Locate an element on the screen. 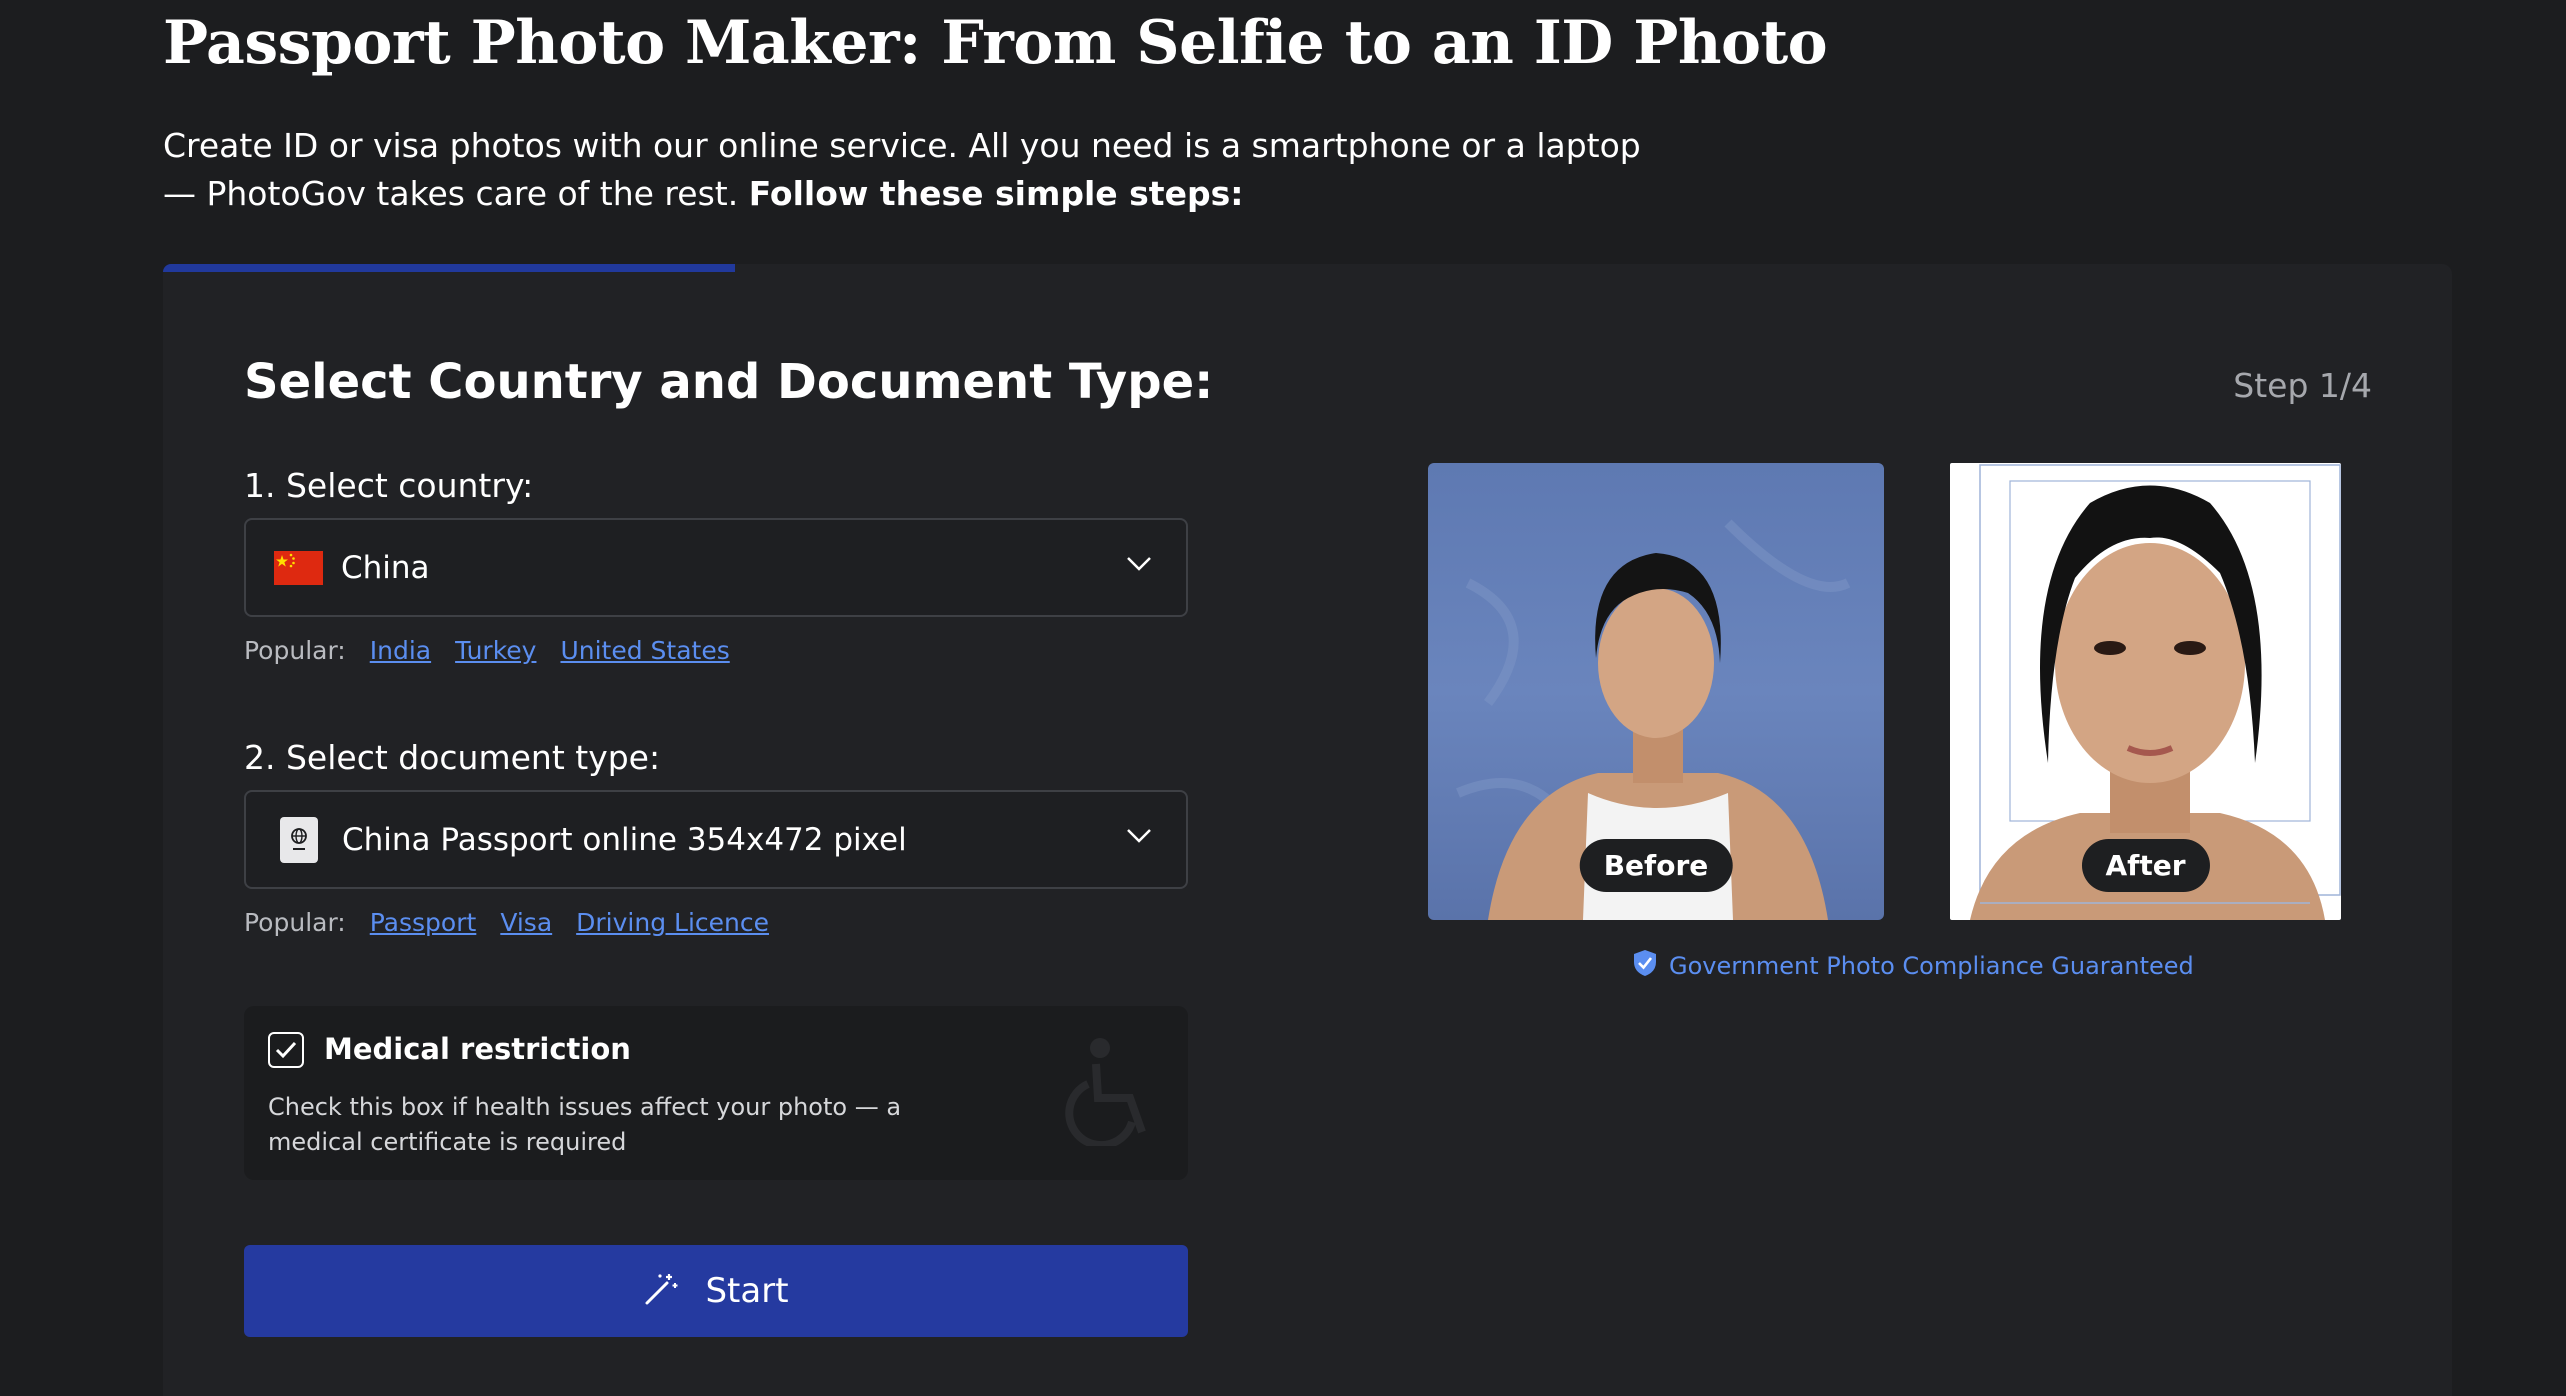 The width and height of the screenshot is (2566, 1396). country-select: China is located at coordinates (716, 567).